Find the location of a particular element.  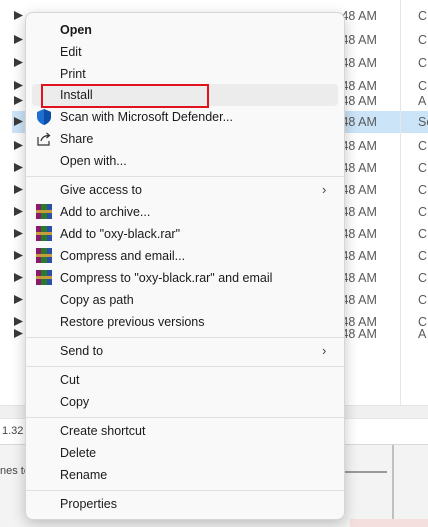

status-text: 1.32 is located at coordinates (13, 431).